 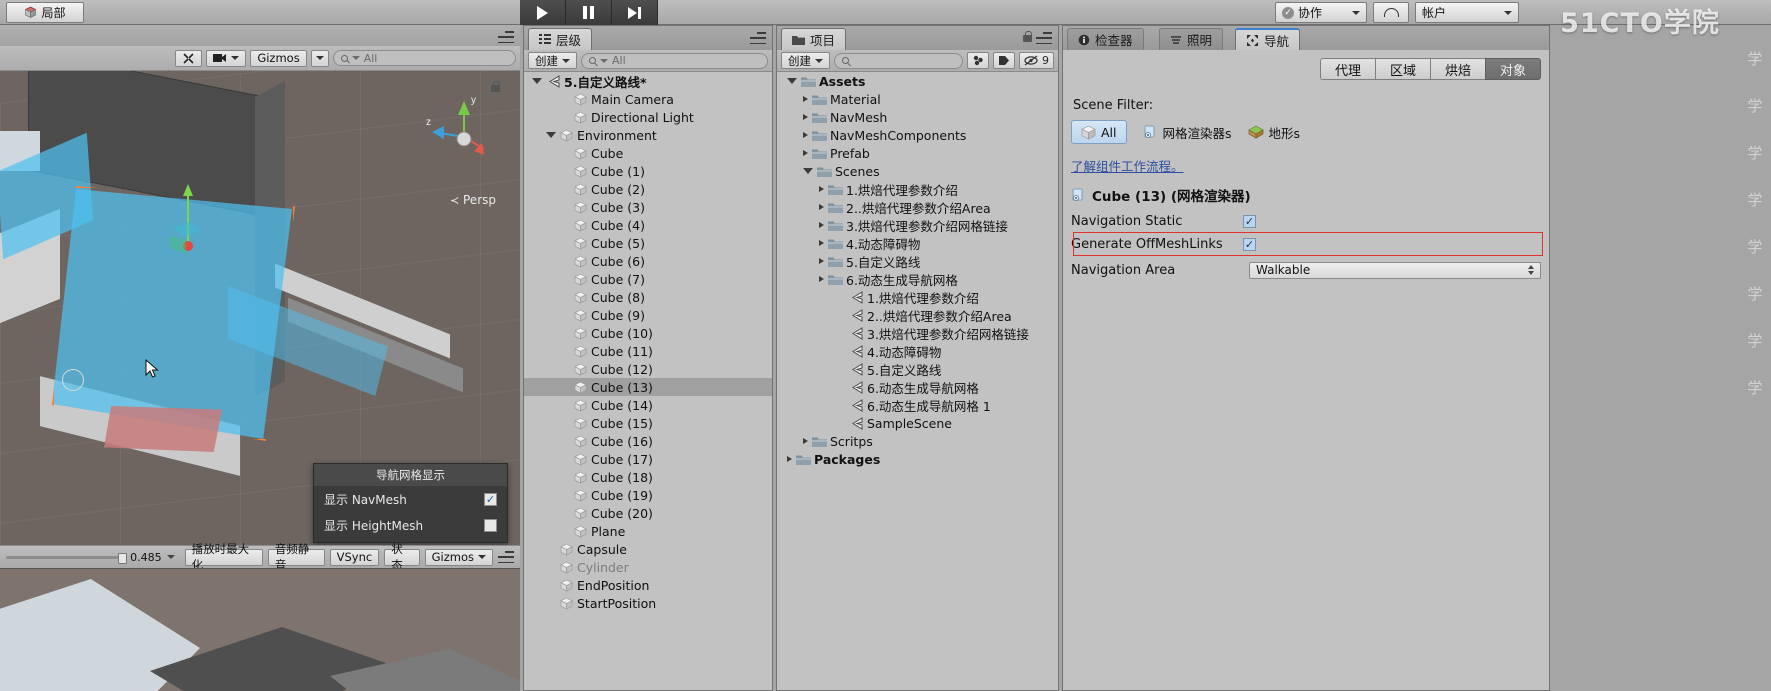 What do you see at coordinates (648, 513) in the screenshot?
I see `hierarchy-item: Cube (20)` at bounding box center [648, 513].